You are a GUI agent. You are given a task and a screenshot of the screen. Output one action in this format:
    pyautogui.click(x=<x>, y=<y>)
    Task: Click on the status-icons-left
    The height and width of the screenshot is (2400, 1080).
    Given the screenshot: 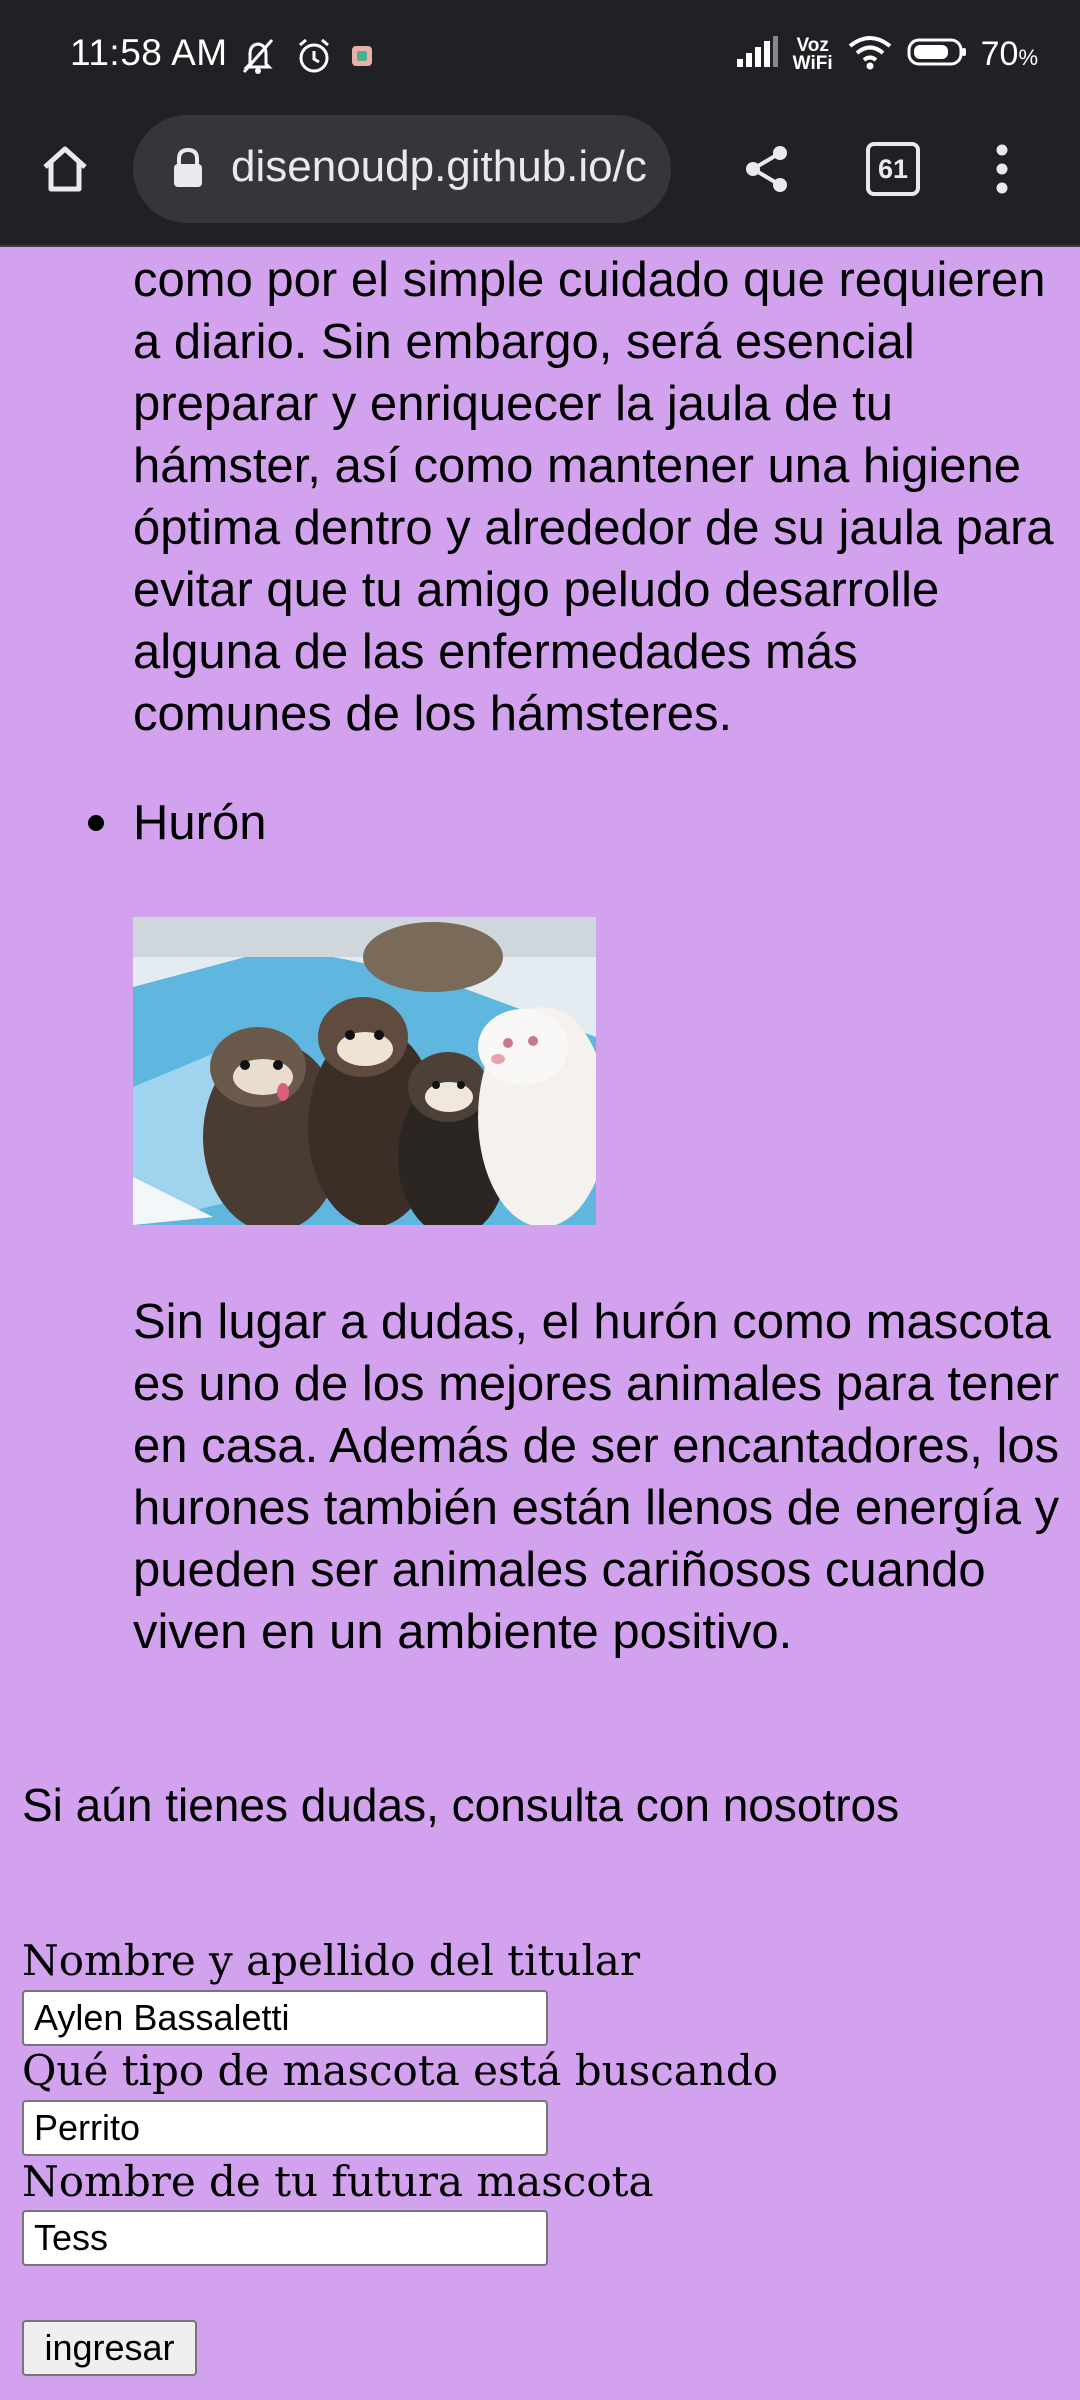 What is the action you would take?
    pyautogui.click(x=306, y=58)
    